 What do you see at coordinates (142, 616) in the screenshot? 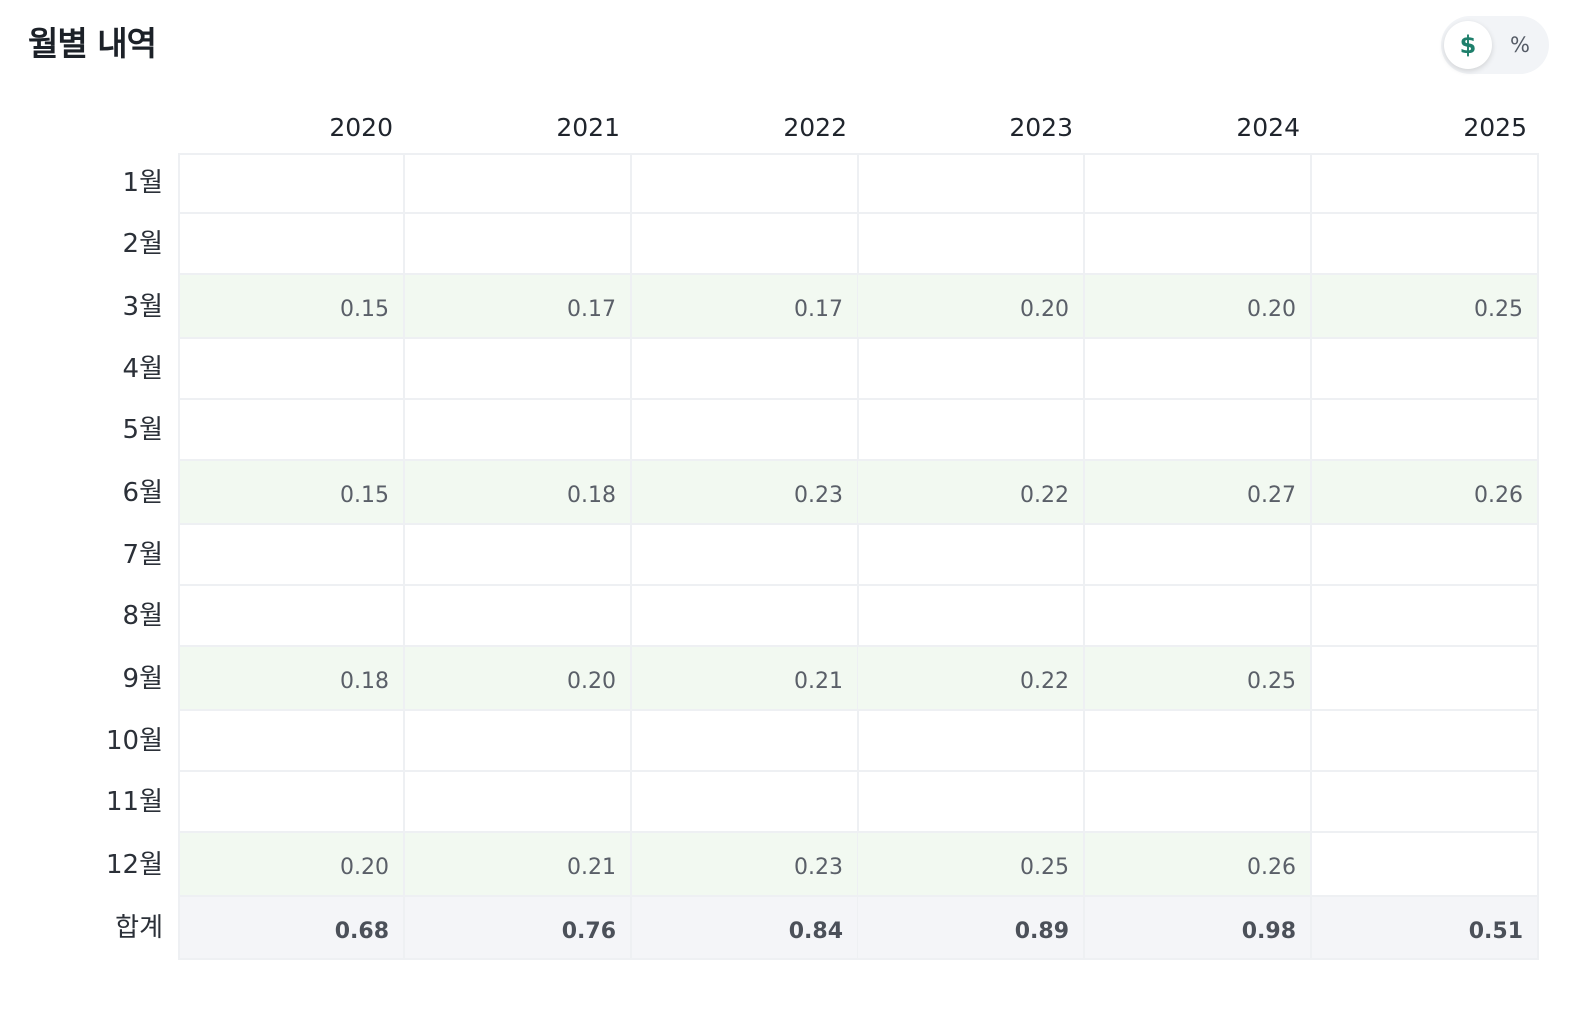
I see `month-label: 8월` at bounding box center [142, 616].